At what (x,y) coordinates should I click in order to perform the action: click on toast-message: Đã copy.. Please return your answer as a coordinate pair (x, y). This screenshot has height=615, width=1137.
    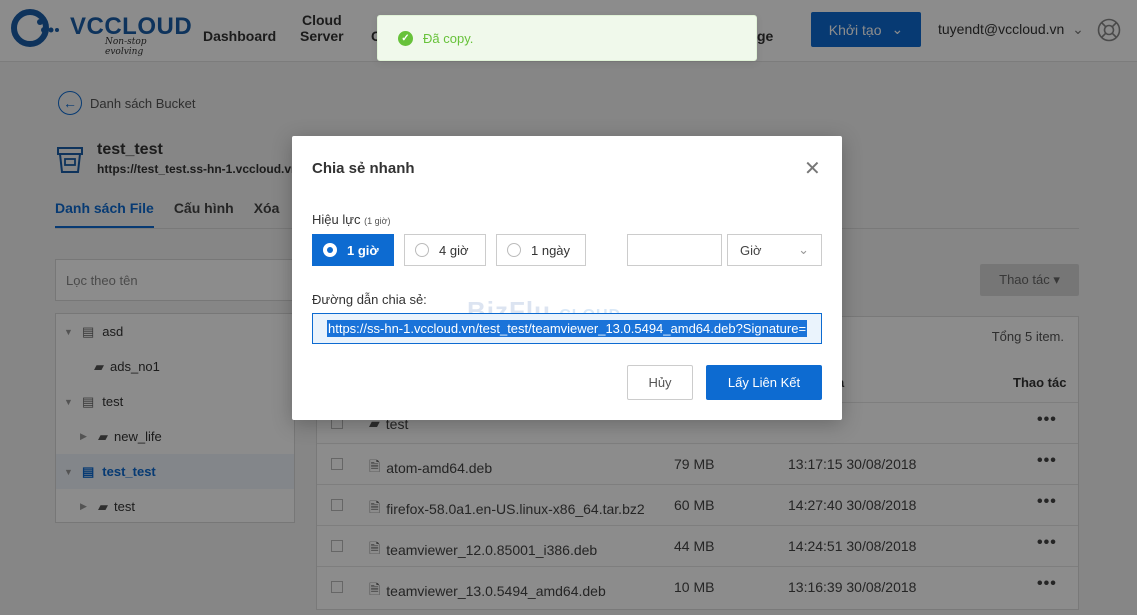
    Looking at the image, I should click on (448, 38).